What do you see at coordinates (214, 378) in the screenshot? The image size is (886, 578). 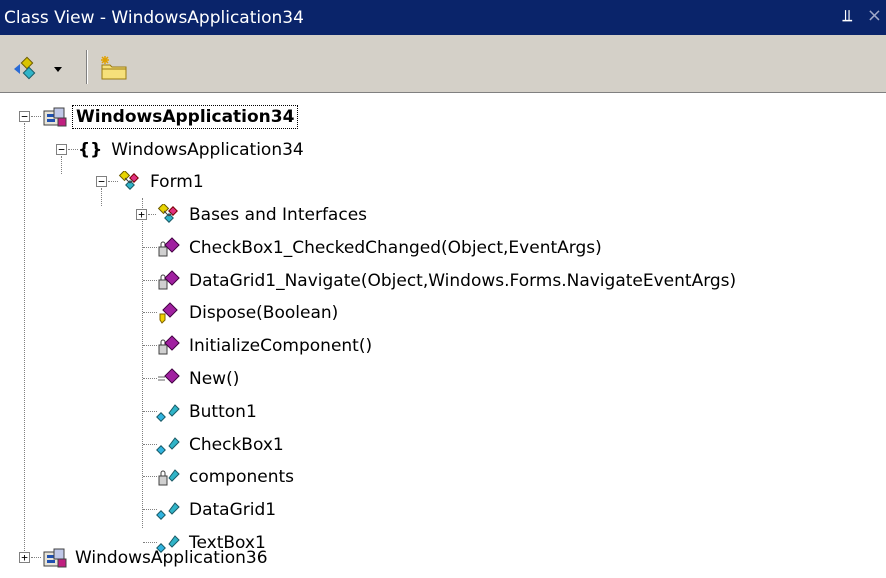 I see `tree-label: New()` at bounding box center [214, 378].